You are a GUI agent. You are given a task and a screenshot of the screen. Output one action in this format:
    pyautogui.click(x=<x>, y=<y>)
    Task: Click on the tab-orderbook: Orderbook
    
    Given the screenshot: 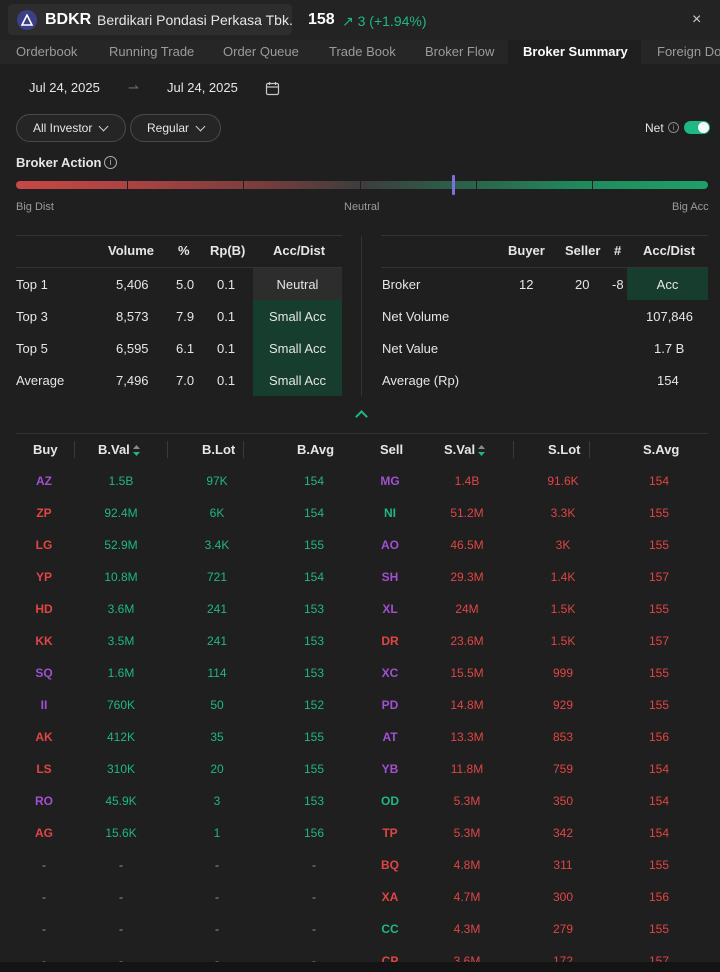 What is the action you would take?
    pyautogui.click(x=46, y=51)
    